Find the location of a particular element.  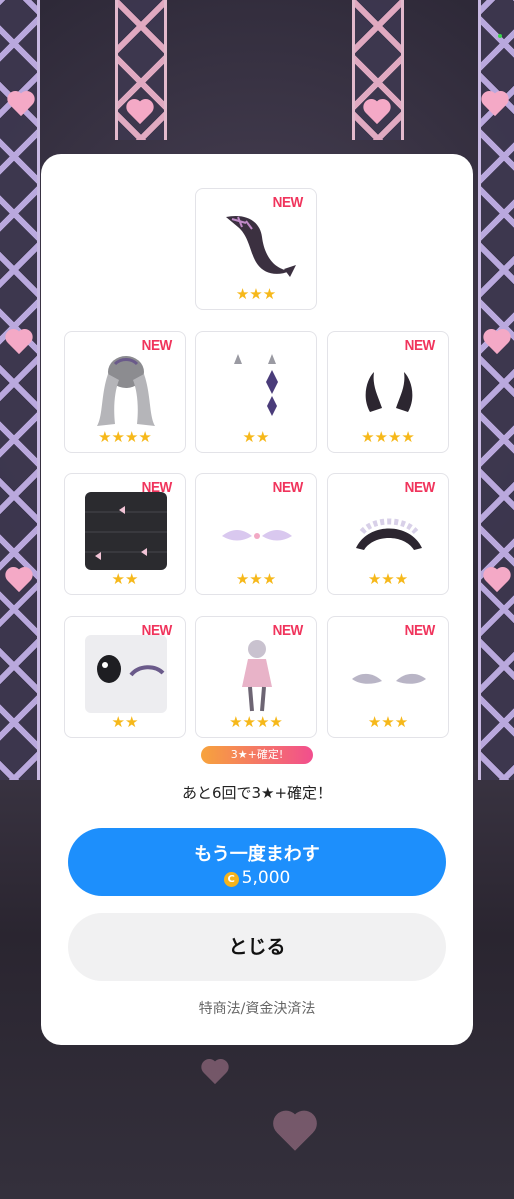

retry-pull-button: もう一度まわす C 5,000 is located at coordinates (257, 862).